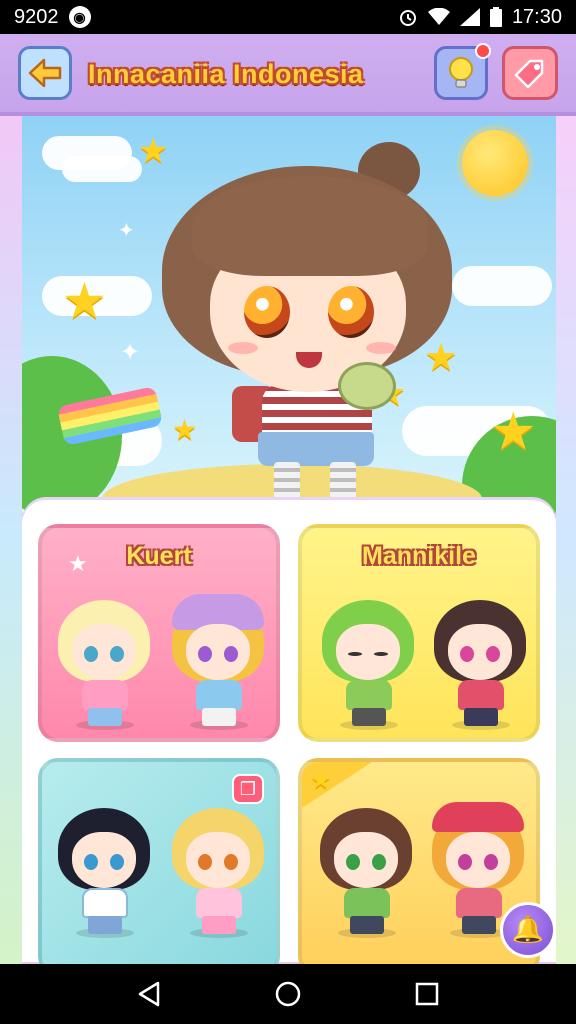 This screenshot has height=1024, width=576. I want to click on sun-icon, so click(495, 163).